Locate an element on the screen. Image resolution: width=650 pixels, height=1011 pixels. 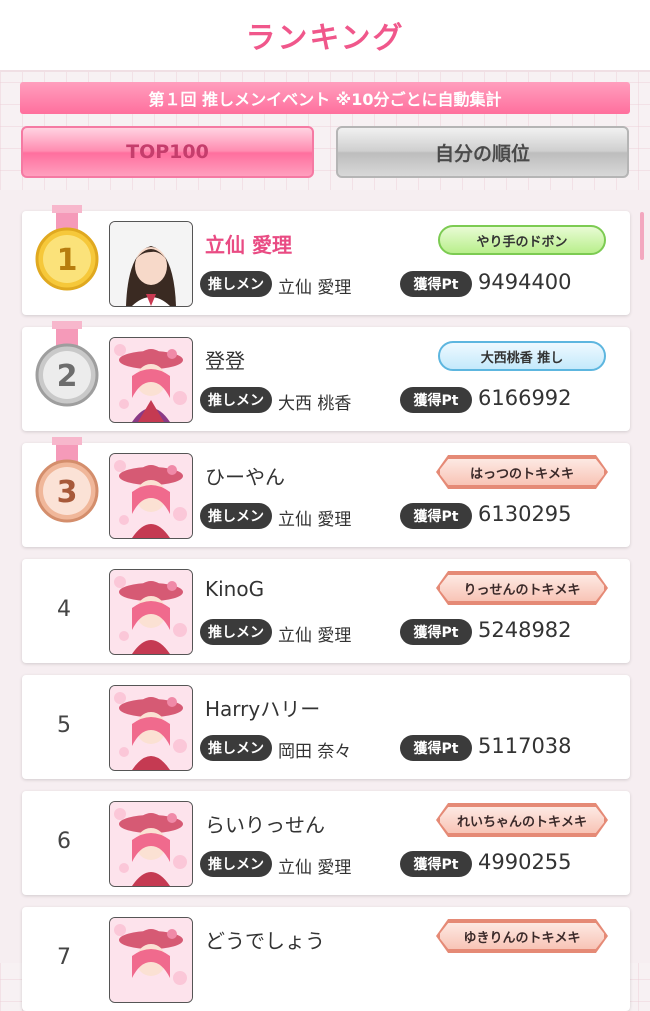
player-name: ひーやん is located at coordinates (245, 475).